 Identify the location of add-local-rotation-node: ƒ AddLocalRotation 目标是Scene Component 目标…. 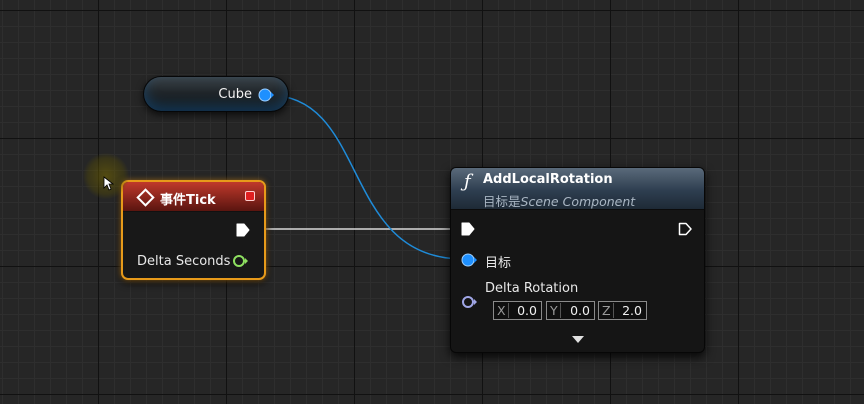
(577, 260).